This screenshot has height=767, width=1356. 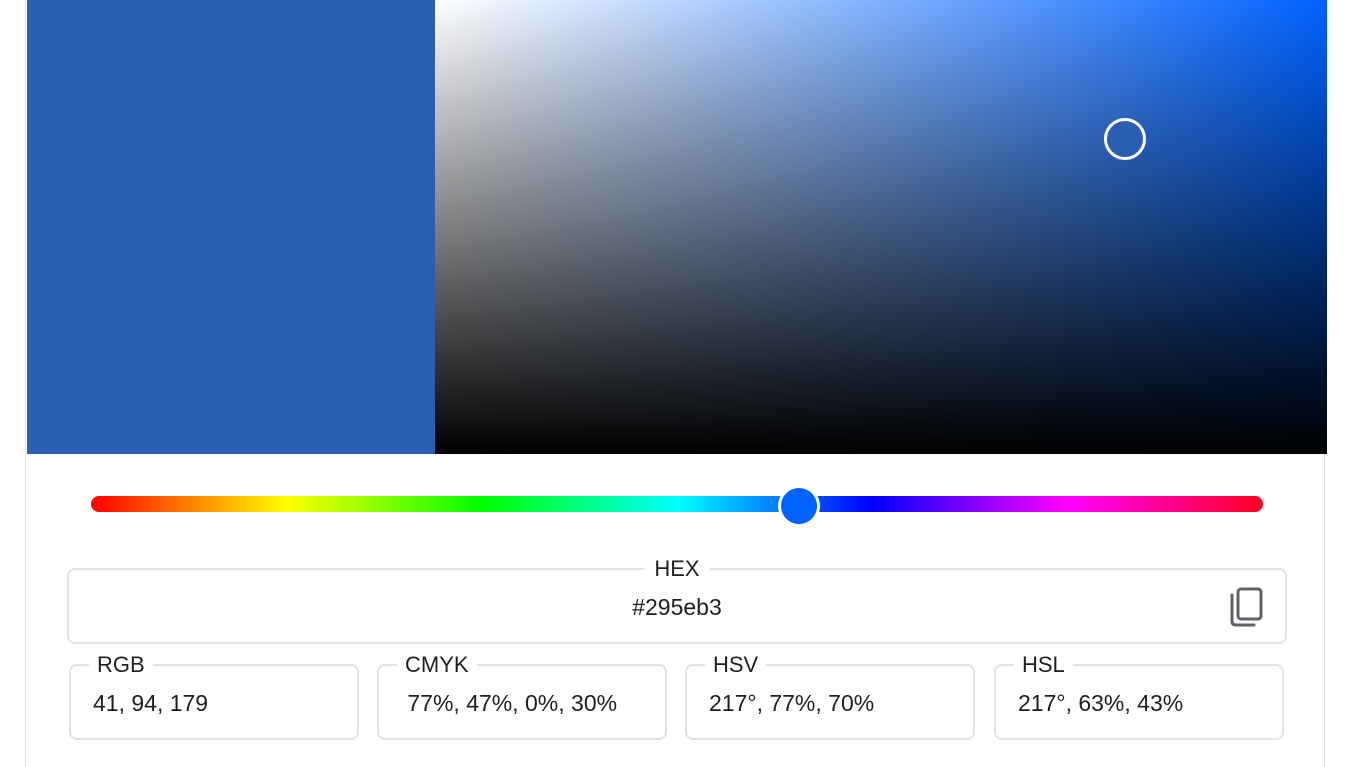 I want to click on rgb-label: RGB, so click(x=121, y=665).